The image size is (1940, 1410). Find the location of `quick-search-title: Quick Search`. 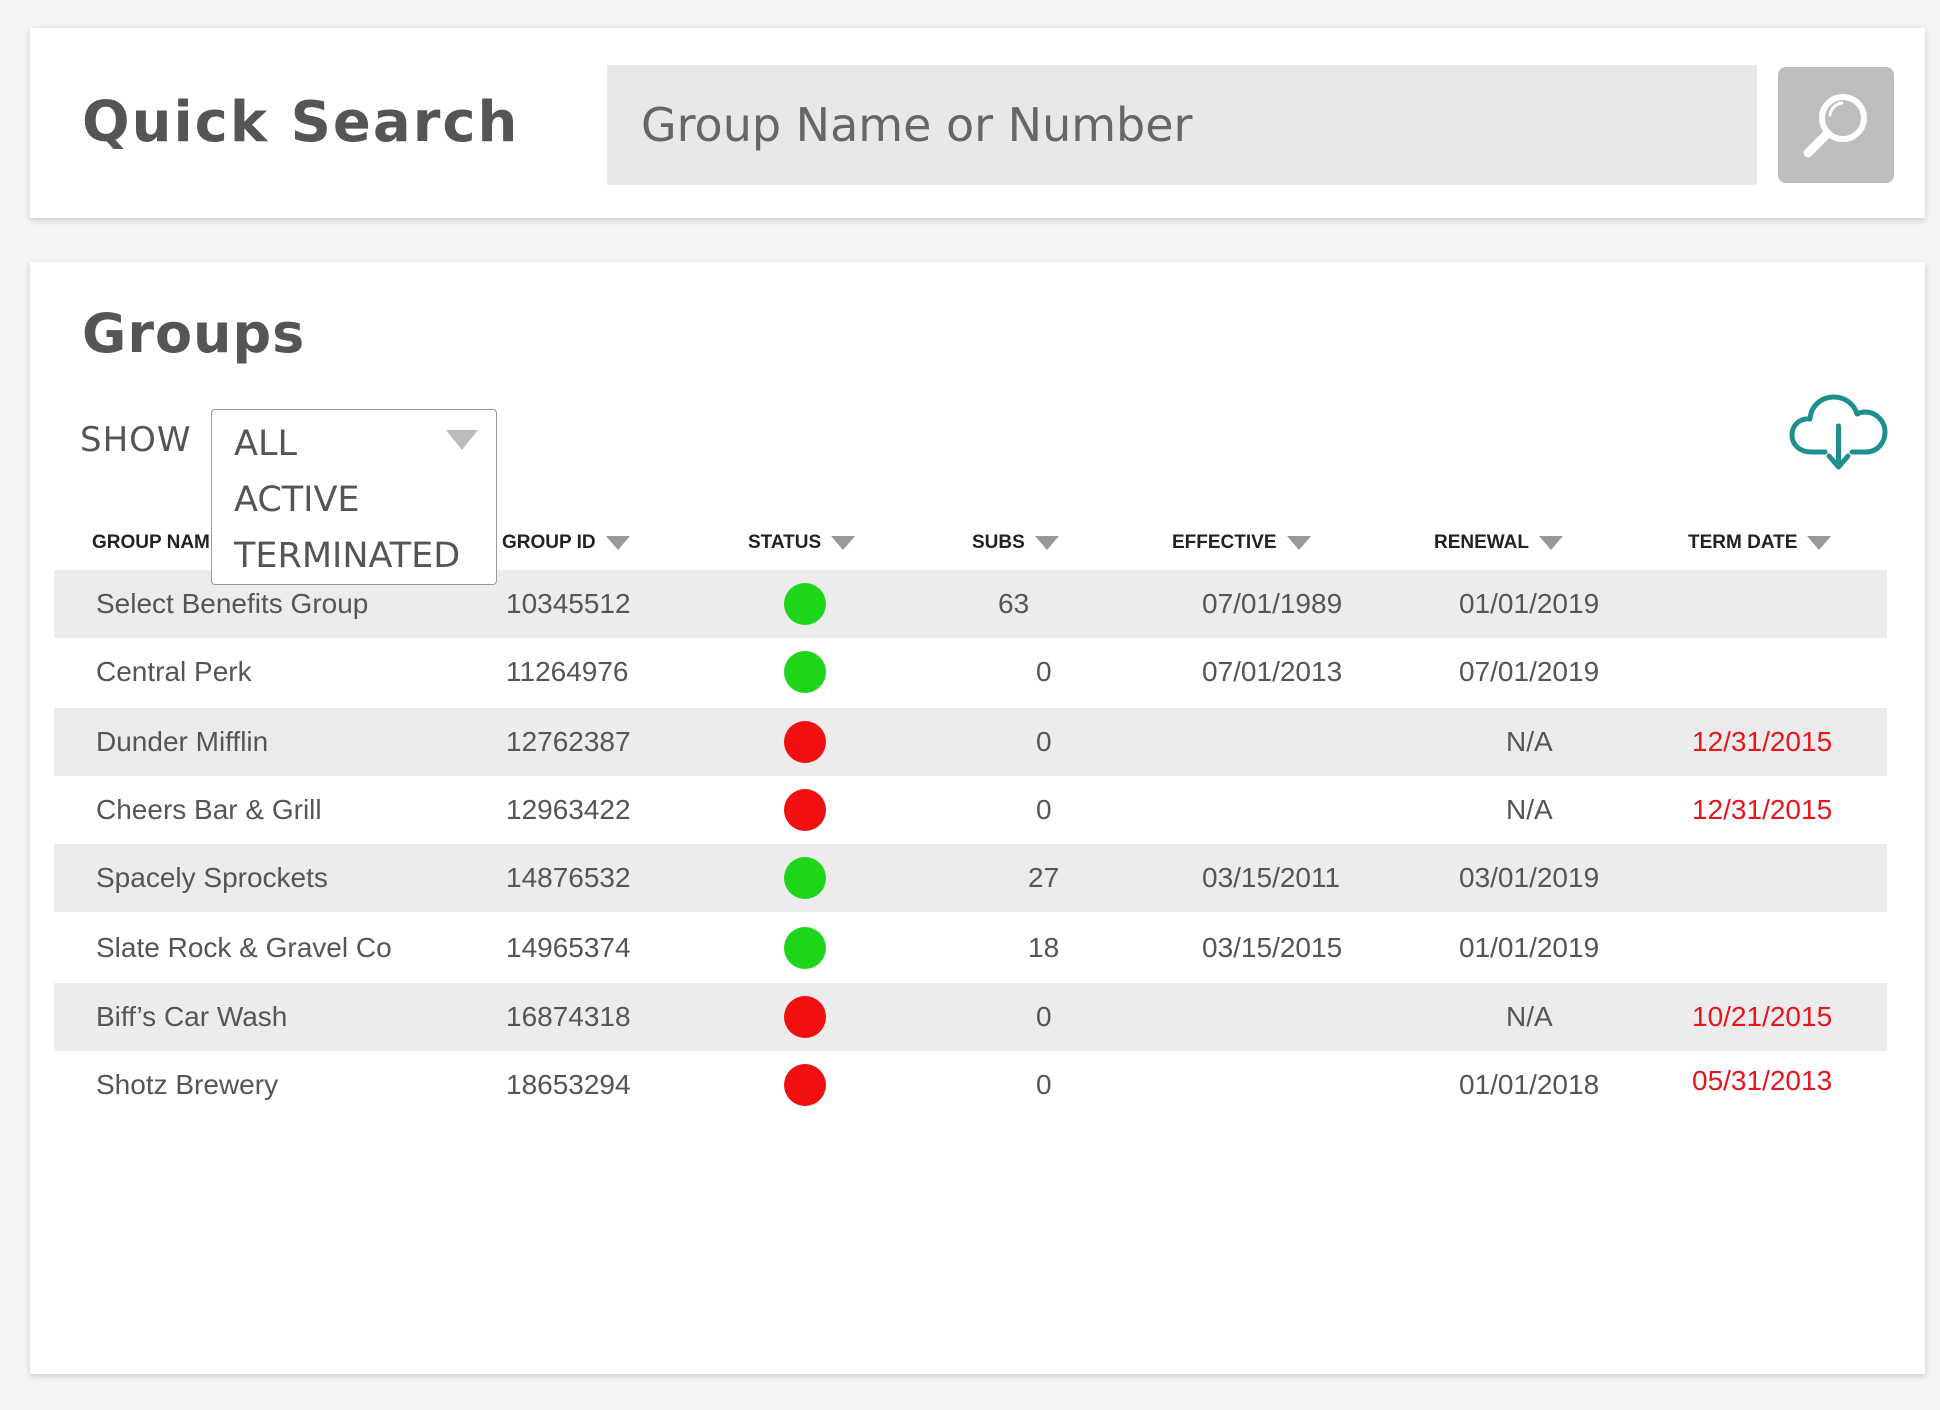

quick-search-title: Quick Search is located at coordinates (301, 122).